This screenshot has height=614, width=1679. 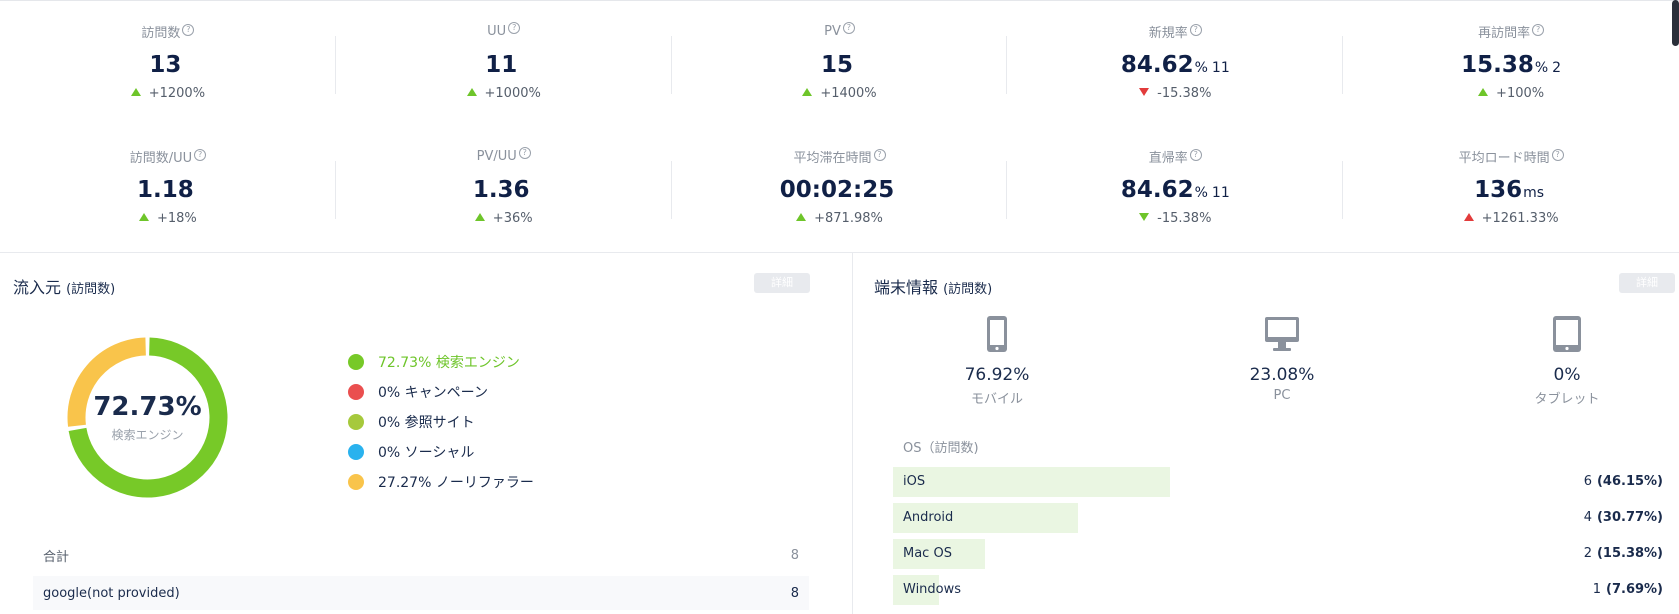 I want to click on table-row: google(not provided) 8, so click(x=421, y=593).